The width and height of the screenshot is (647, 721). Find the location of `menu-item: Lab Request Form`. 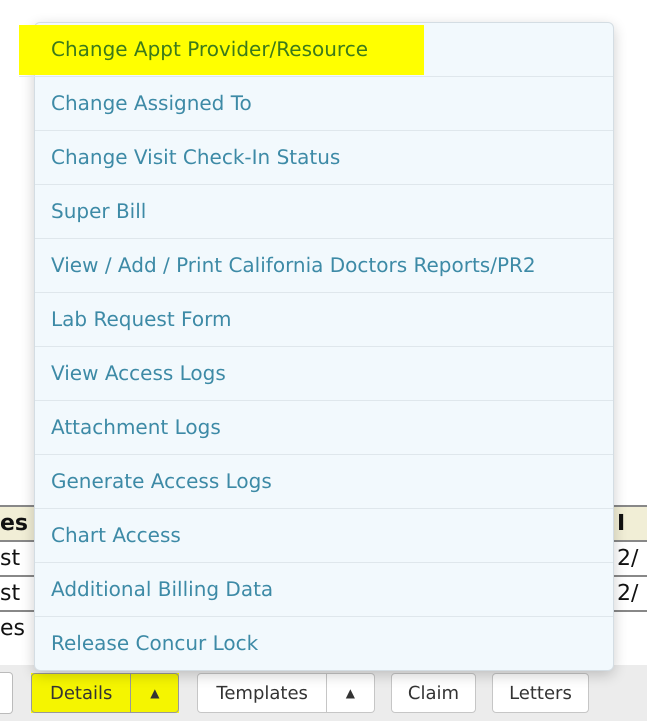

menu-item: Lab Request Form is located at coordinates (324, 320).